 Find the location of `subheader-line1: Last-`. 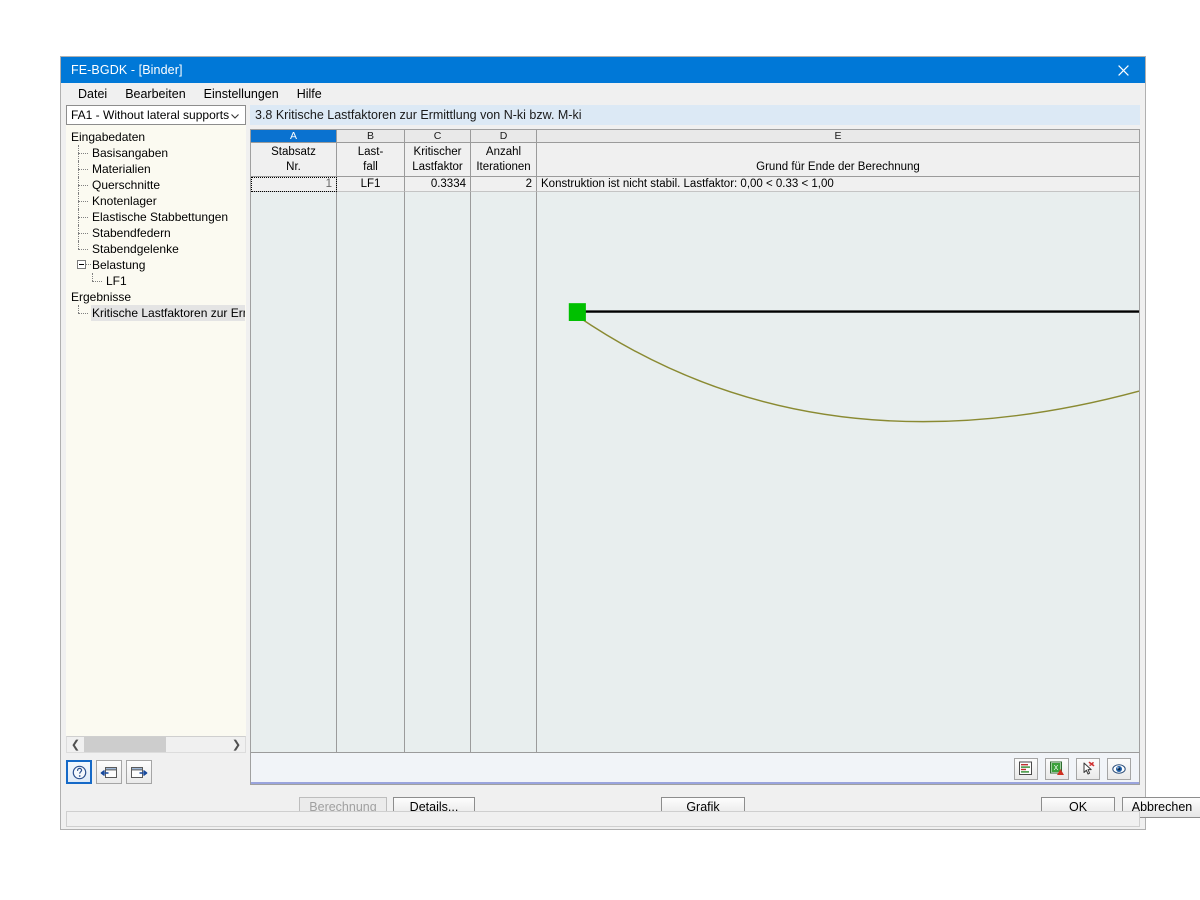

subheader-line1: Last- is located at coordinates (370, 151).